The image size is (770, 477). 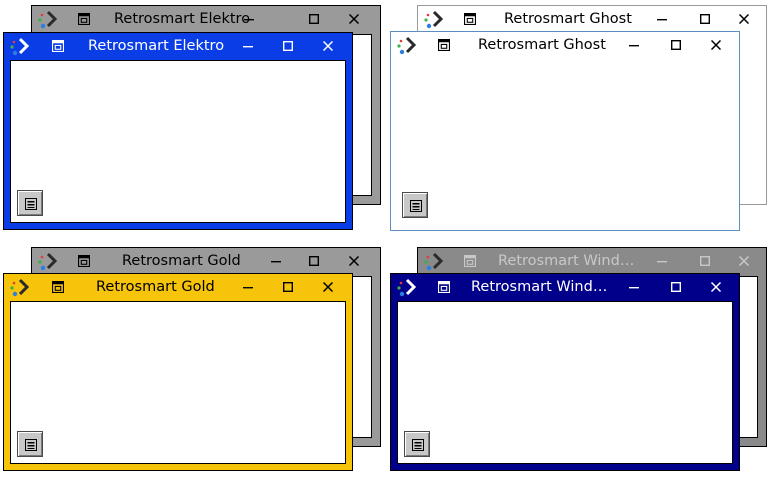 I want to click on gold-active-titlebar: Retrosmart Gold, so click(x=178, y=287).